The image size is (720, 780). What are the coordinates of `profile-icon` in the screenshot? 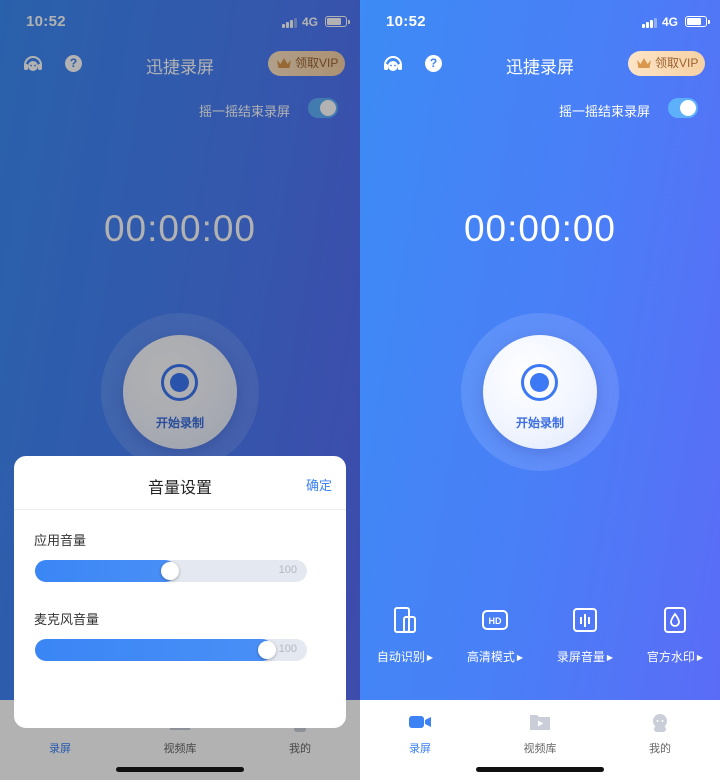 It's located at (660, 723).